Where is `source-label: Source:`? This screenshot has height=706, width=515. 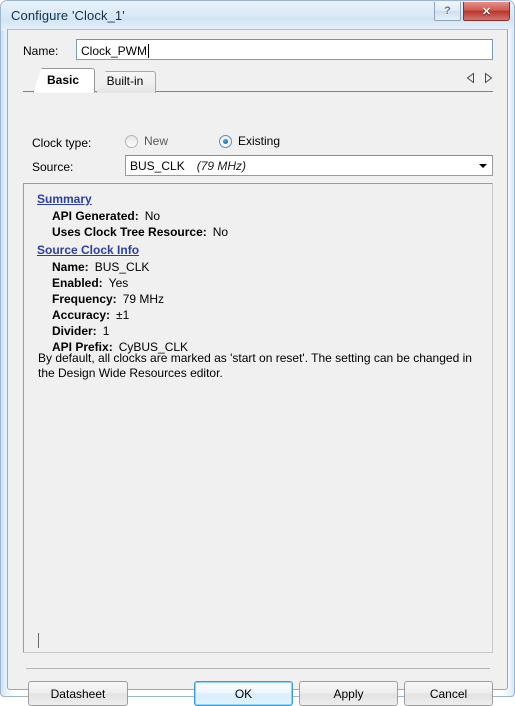 source-label: Source: is located at coordinates (53, 167).